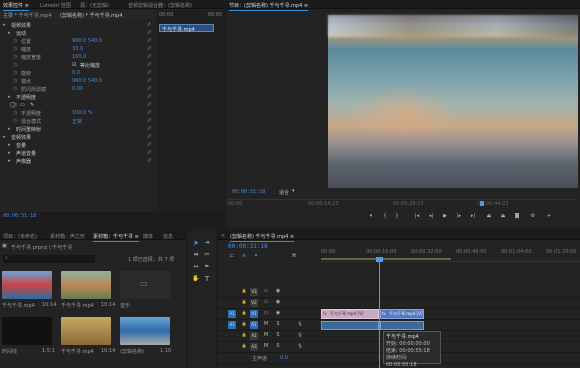 The width and height of the screenshot is (580, 368). Describe the element at coordinates (82, 113) in the screenshot. I see `effect-row-value: 100.0 %` at that location.